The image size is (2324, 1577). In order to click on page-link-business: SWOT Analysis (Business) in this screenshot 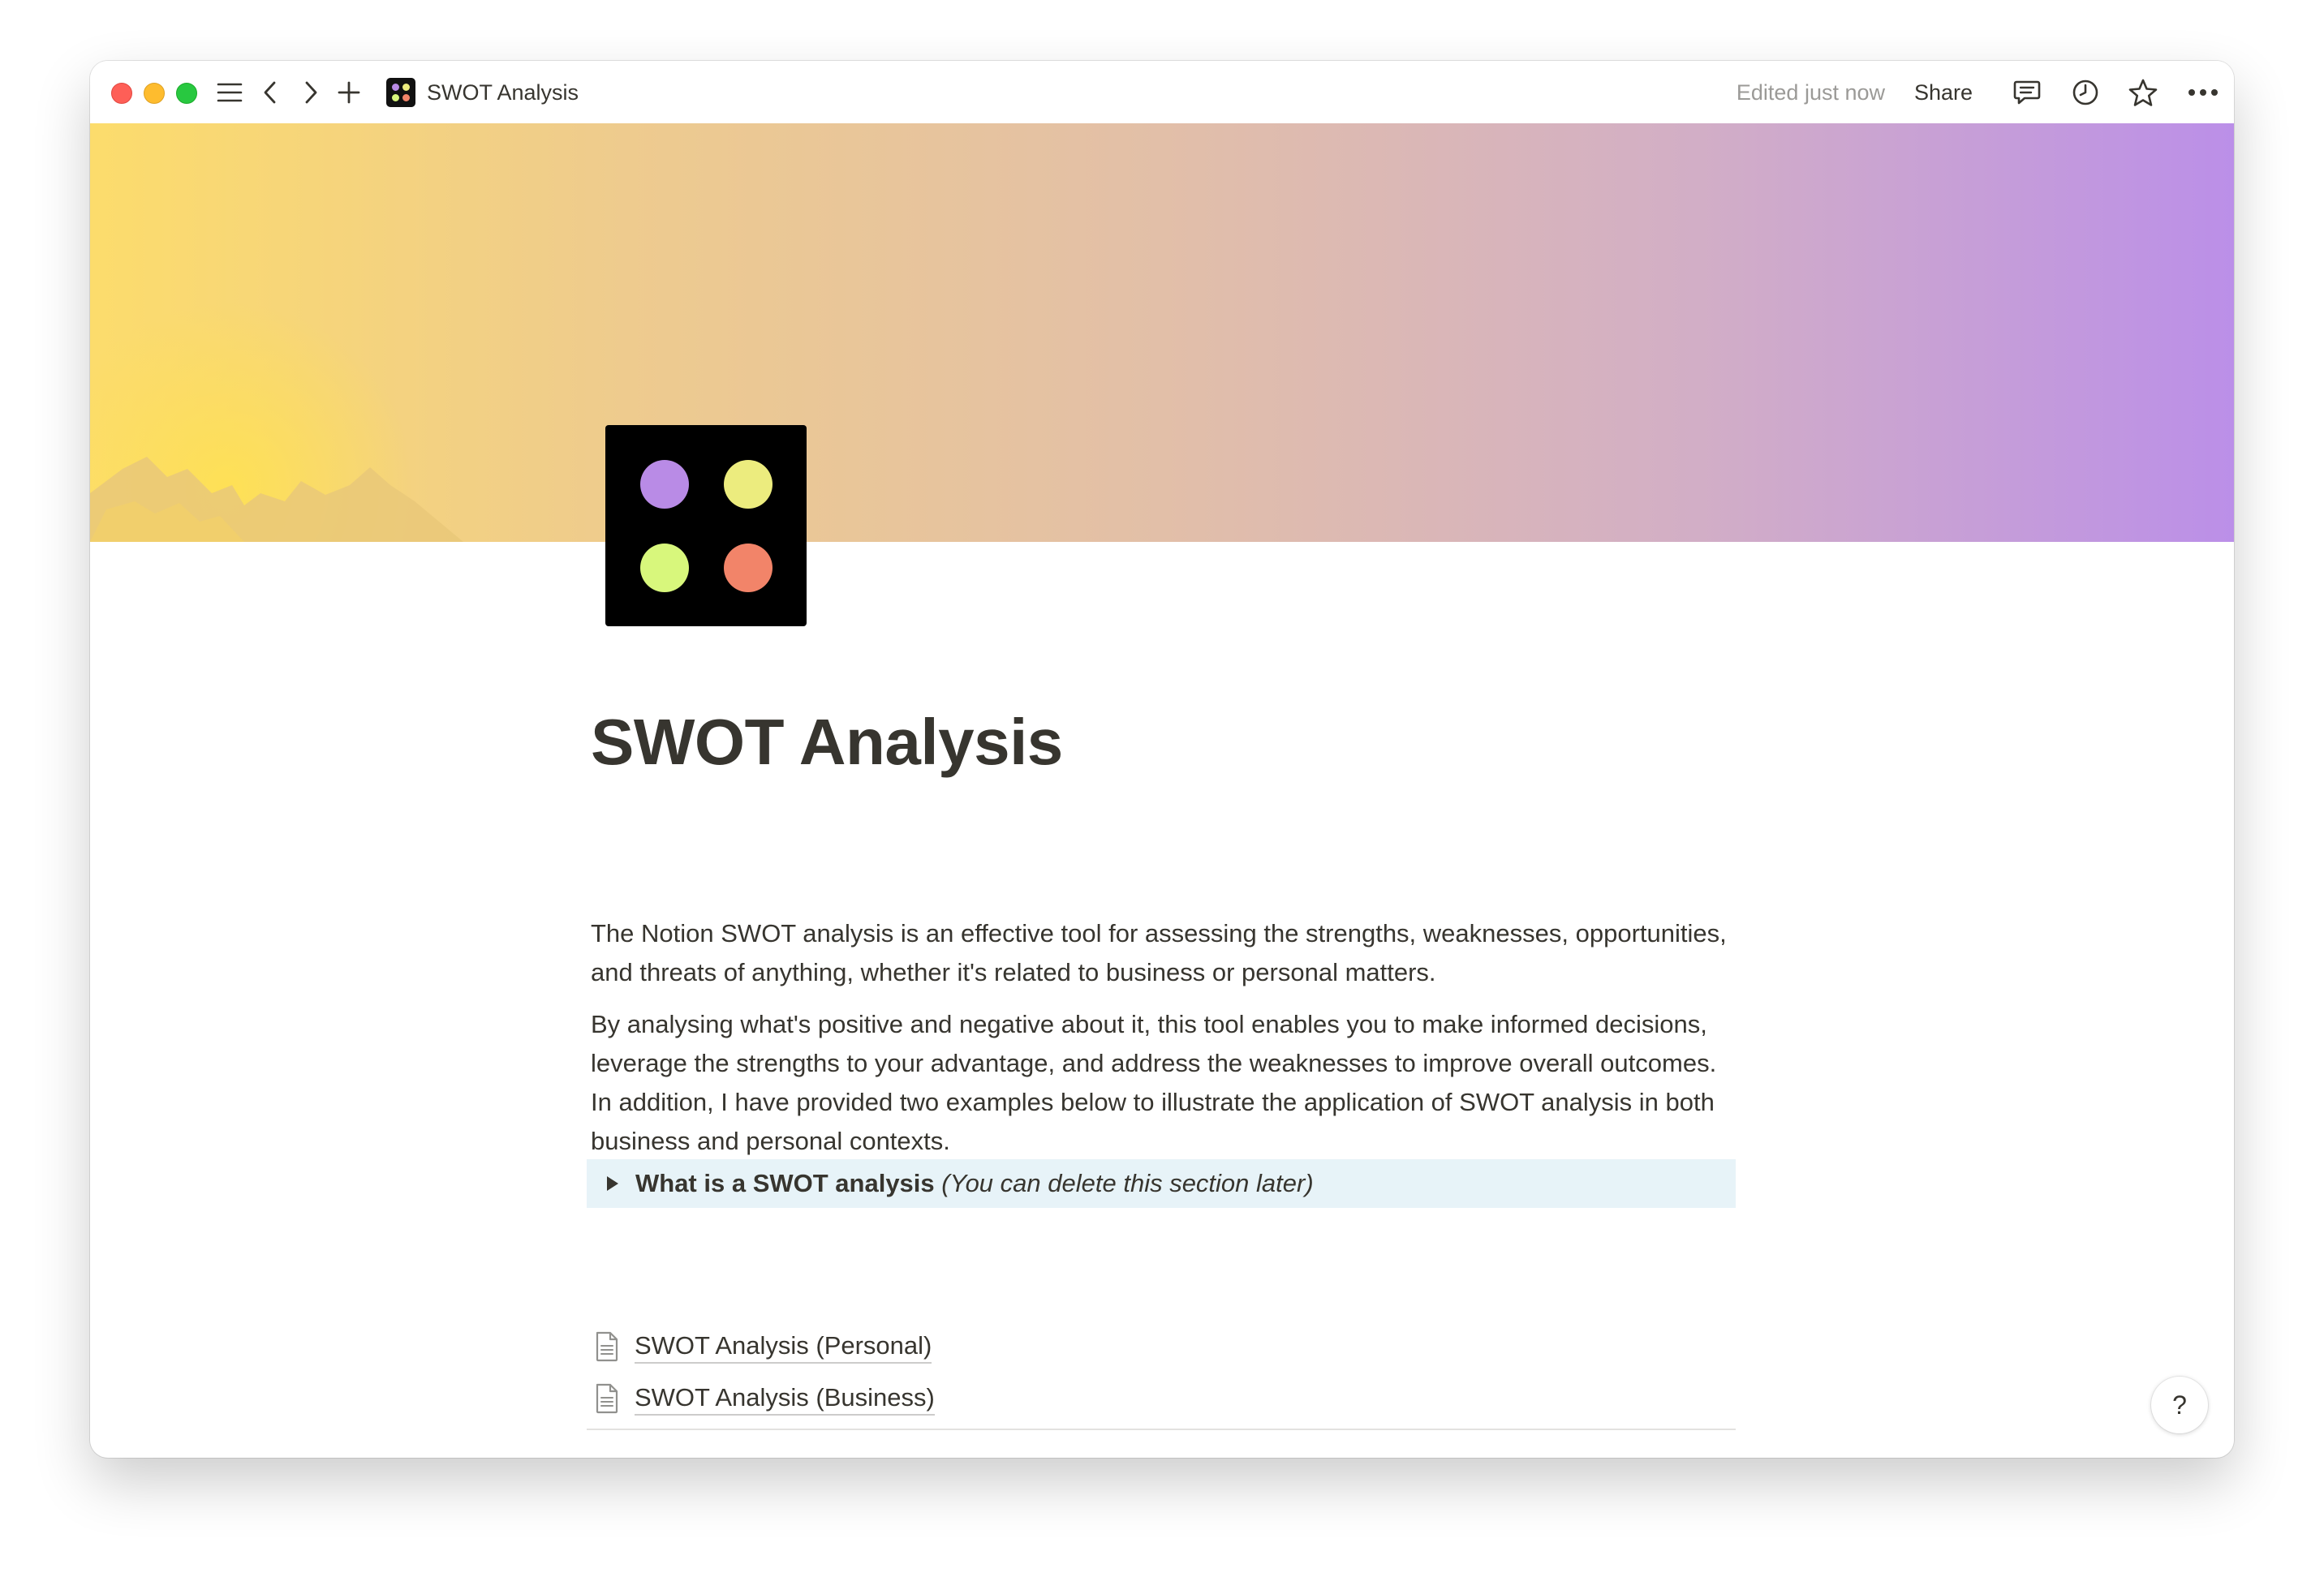, I will do `click(763, 1398)`.